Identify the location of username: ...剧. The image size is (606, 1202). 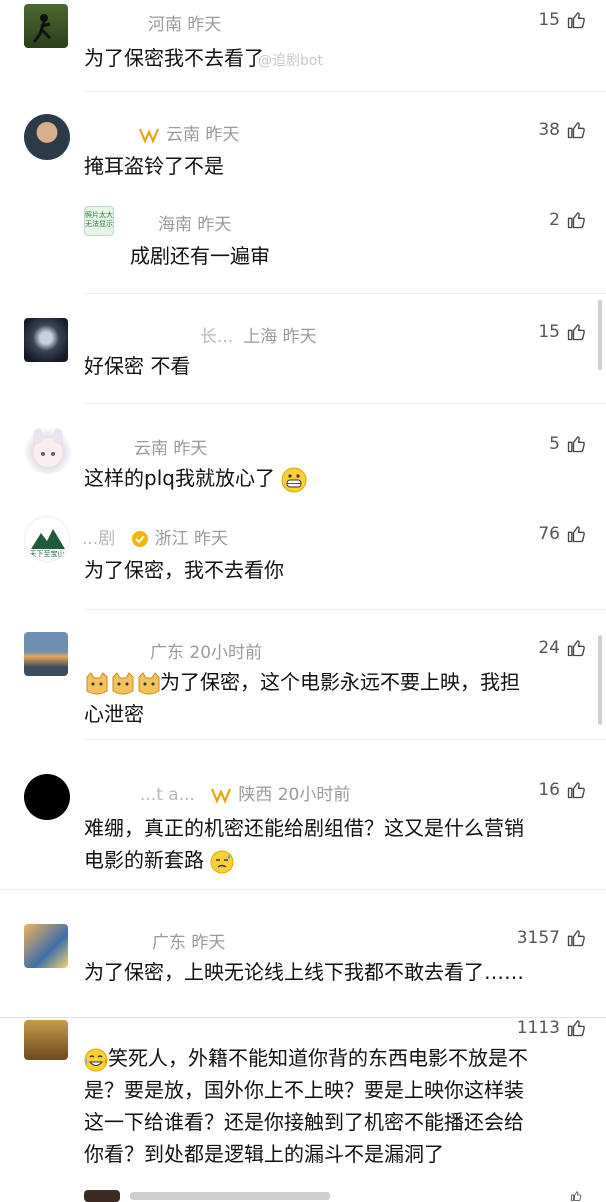
(99, 539).